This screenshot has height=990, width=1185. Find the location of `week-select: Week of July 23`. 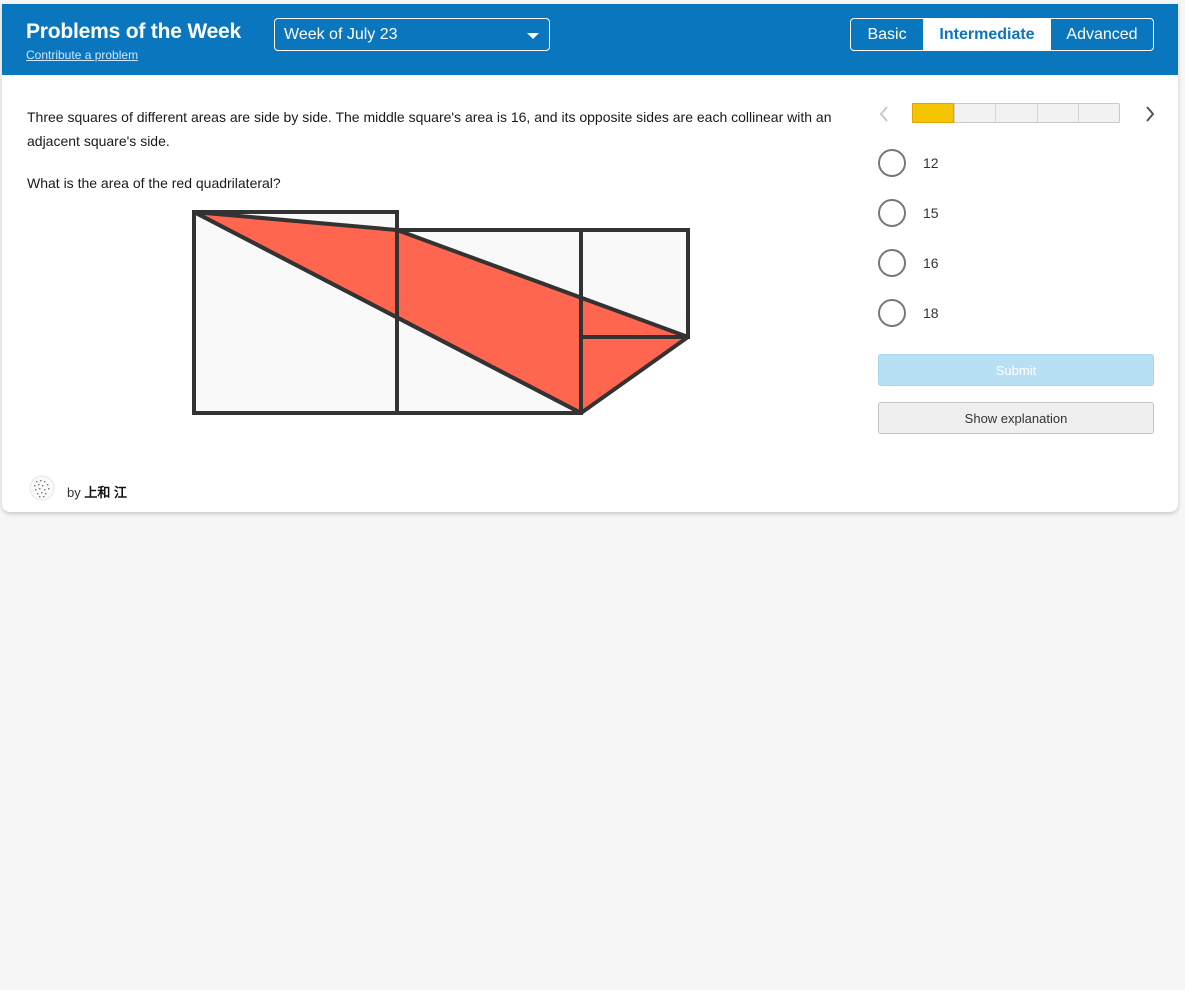

week-select: Week of July 23 is located at coordinates (412, 34).